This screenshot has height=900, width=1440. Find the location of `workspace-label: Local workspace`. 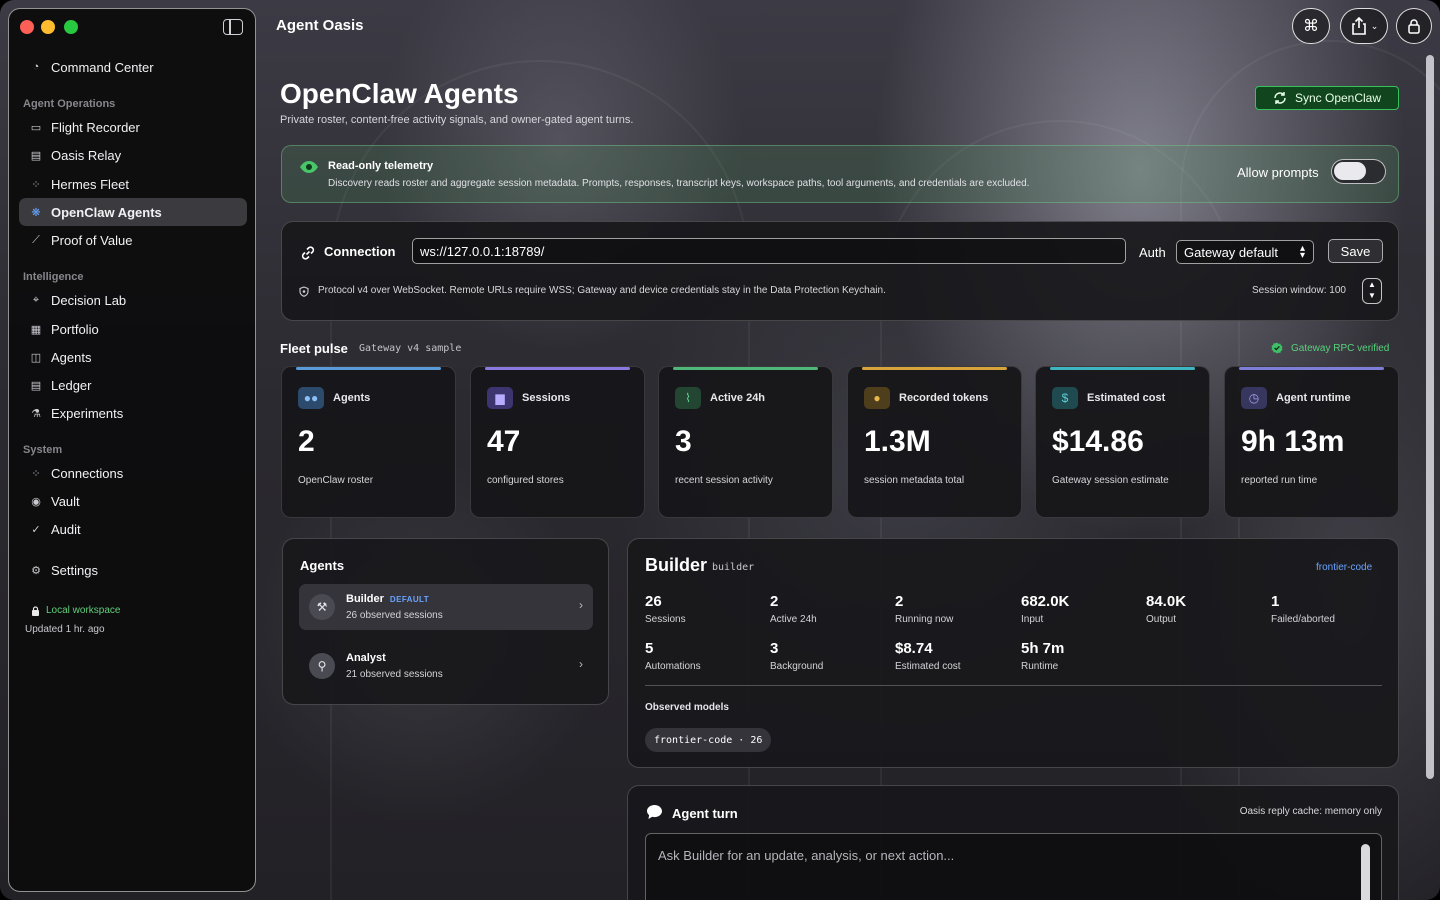

workspace-label: Local workspace is located at coordinates (83, 610).